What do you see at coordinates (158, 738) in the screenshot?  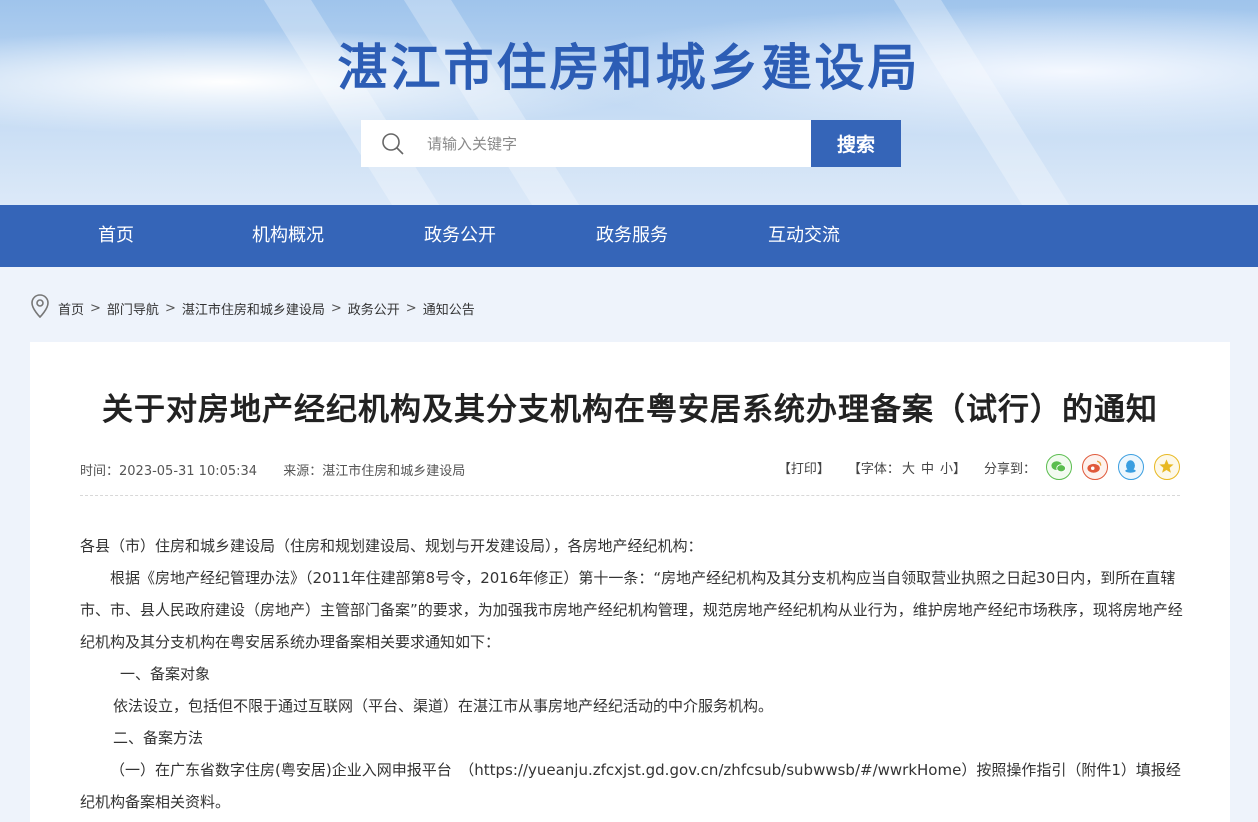 I see `body-section-heading: 二、备案方法` at bounding box center [158, 738].